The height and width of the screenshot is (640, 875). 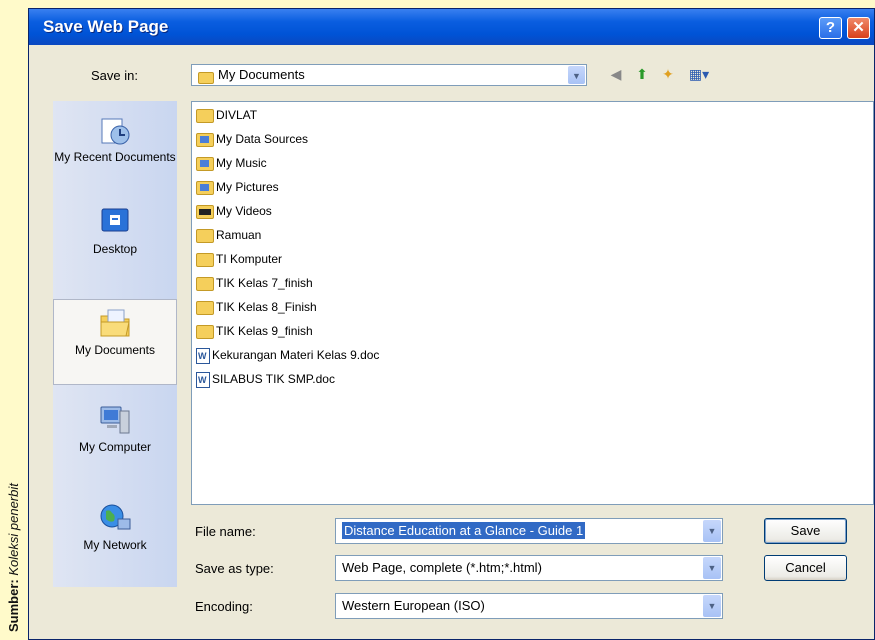 What do you see at coordinates (239, 235) in the screenshot?
I see `file-name: Ramuan` at bounding box center [239, 235].